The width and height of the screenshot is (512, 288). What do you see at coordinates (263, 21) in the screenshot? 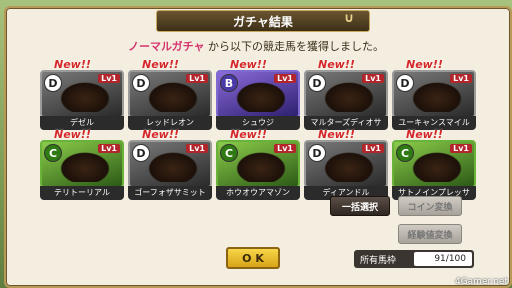
I see `panel-title: ガチャ結果` at bounding box center [263, 21].